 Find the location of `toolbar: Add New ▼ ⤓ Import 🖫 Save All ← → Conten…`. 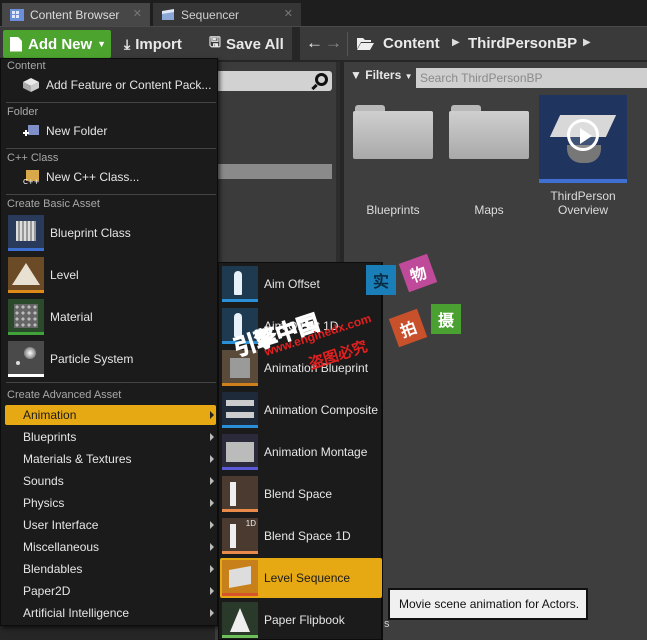

toolbar: Add New ▼ ⤓ Import 🖫 Save All ← → Conten… is located at coordinates (323, 43).